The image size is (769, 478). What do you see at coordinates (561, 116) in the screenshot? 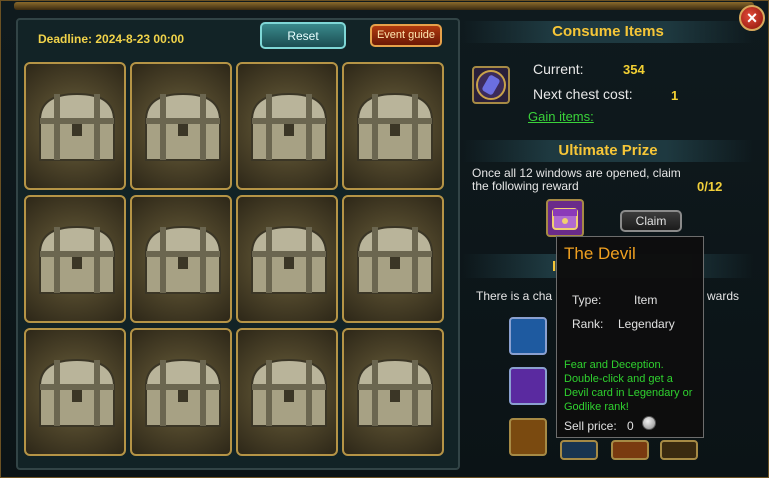
I see `gain-items-link: Gain items:` at bounding box center [561, 116].